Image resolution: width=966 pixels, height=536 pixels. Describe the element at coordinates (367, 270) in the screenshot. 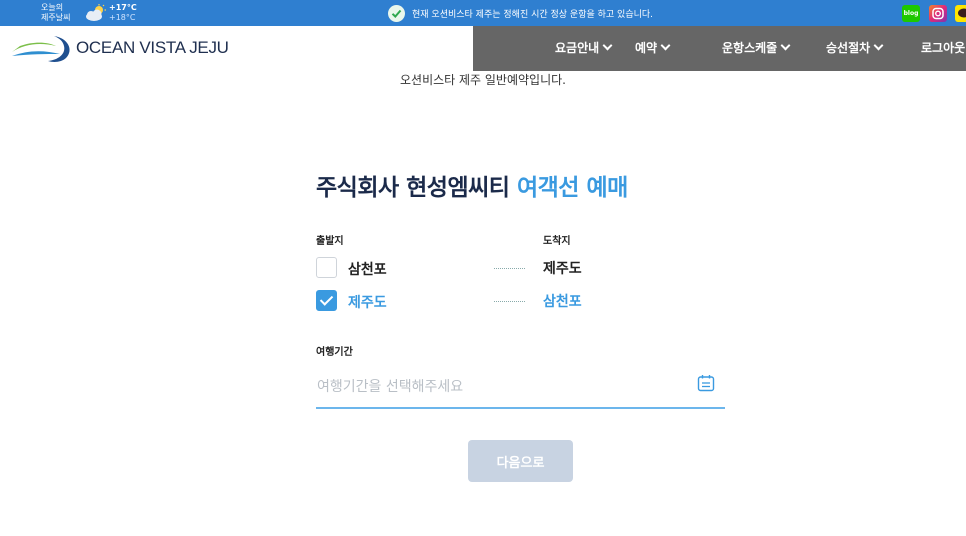

I see `route-from-1: 삼천포` at that location.